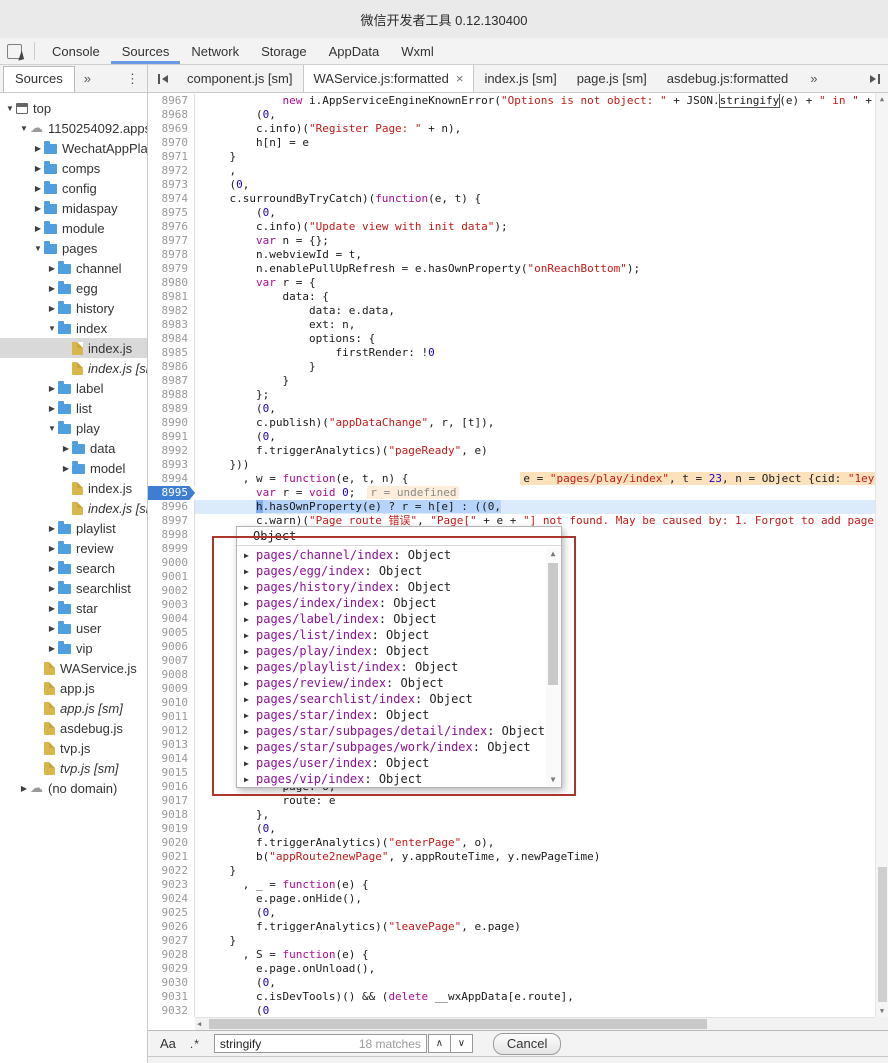  I want to click on line-number: 8984, so click(171, 339).